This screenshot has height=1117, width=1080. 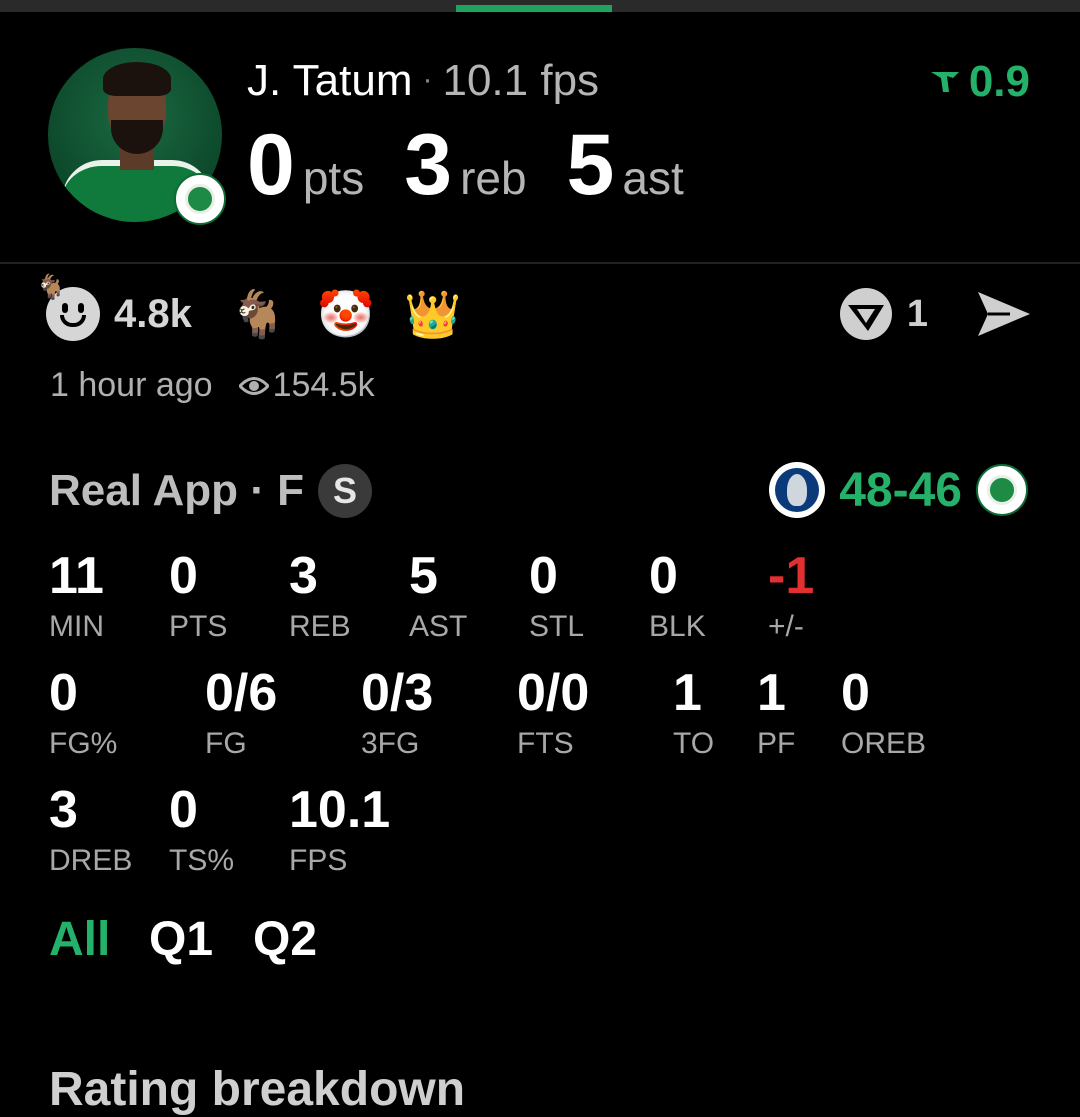 What do you see at coordinates (320, 626) in the screenshot?
I see `stat-label: REB` at bounding box center [320, 626].